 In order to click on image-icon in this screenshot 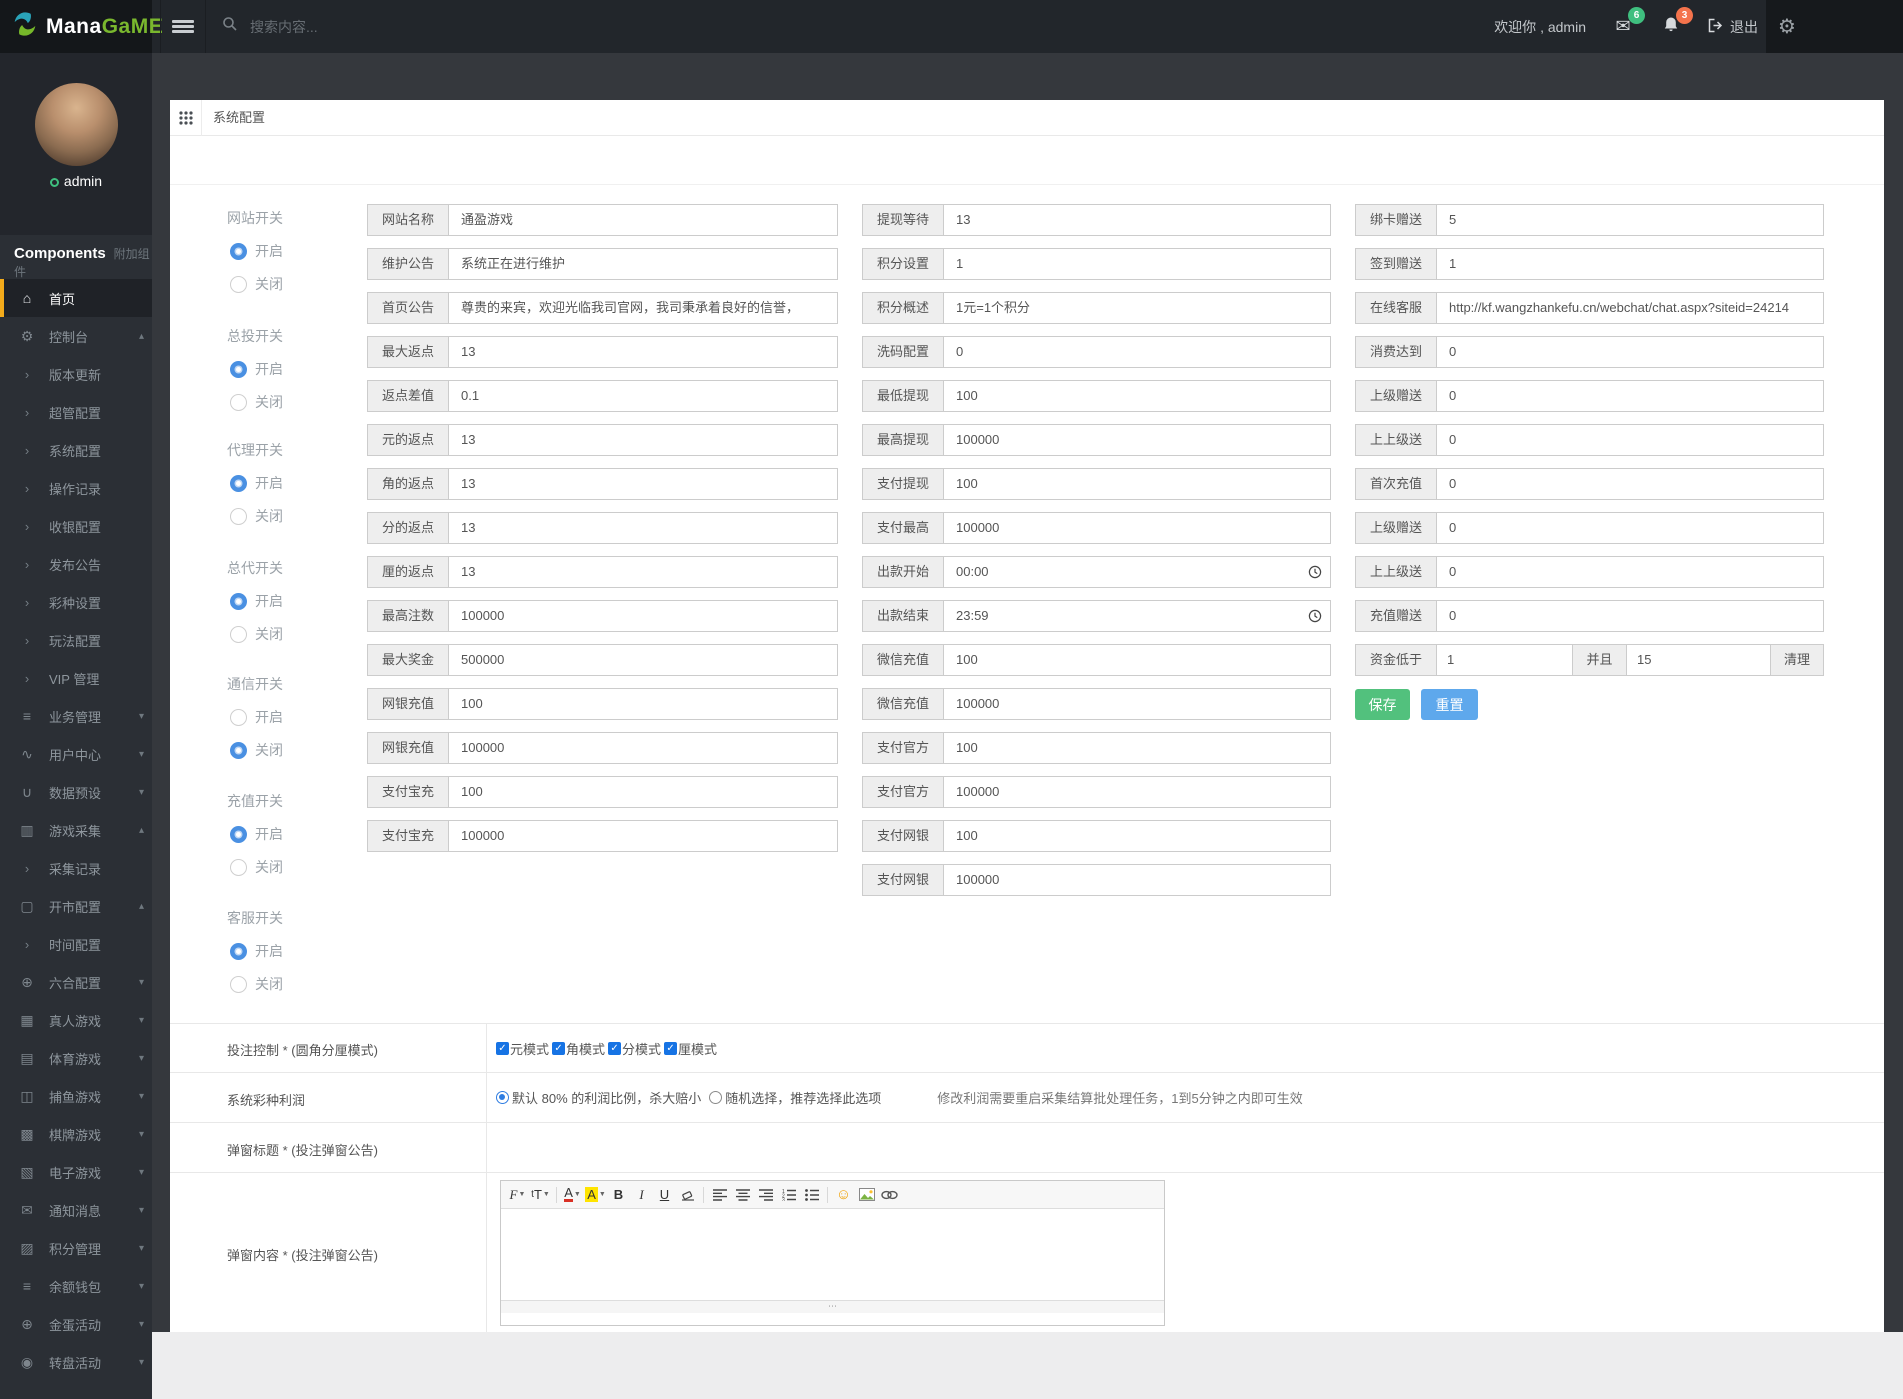, I will do `click(866, 1195)`.